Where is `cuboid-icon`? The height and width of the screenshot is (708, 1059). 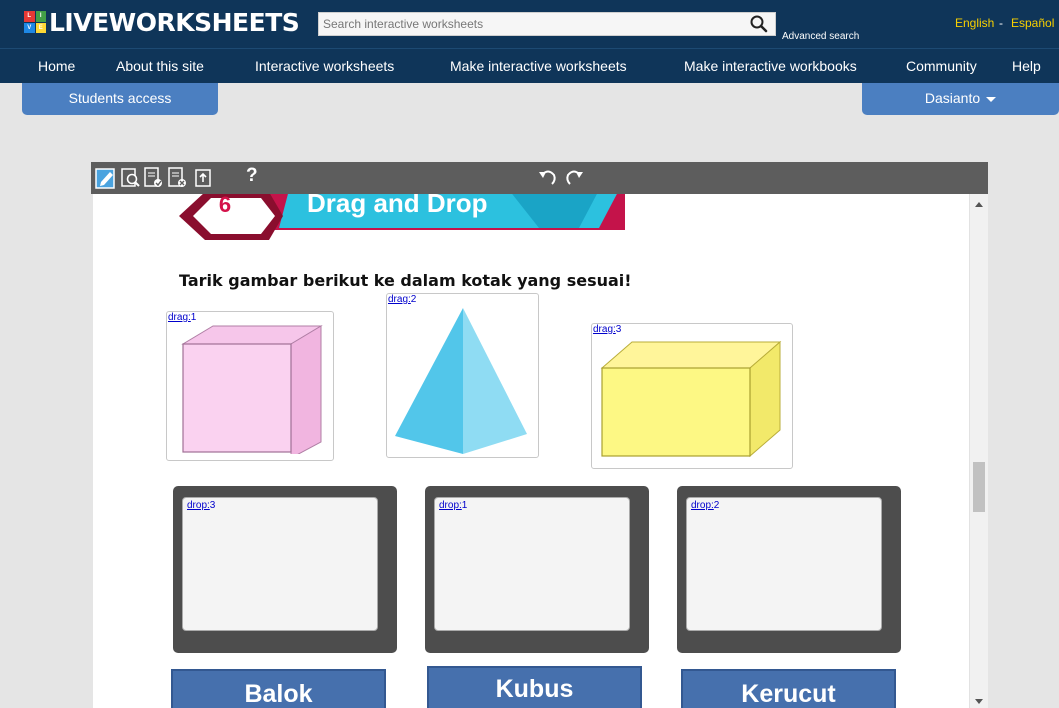 cuboid-icon is located at coordinates (691, 399).